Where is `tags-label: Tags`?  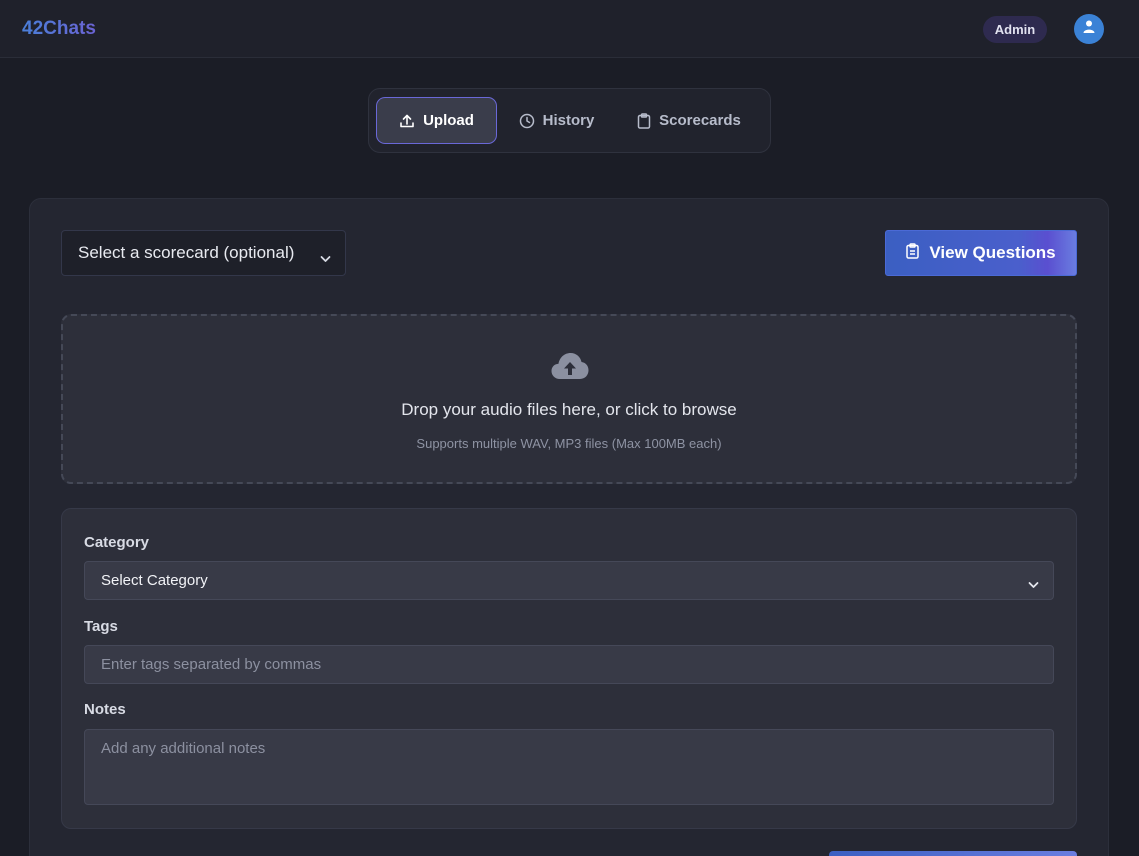
tags-label: Tags is located at coordinates (101, 626).